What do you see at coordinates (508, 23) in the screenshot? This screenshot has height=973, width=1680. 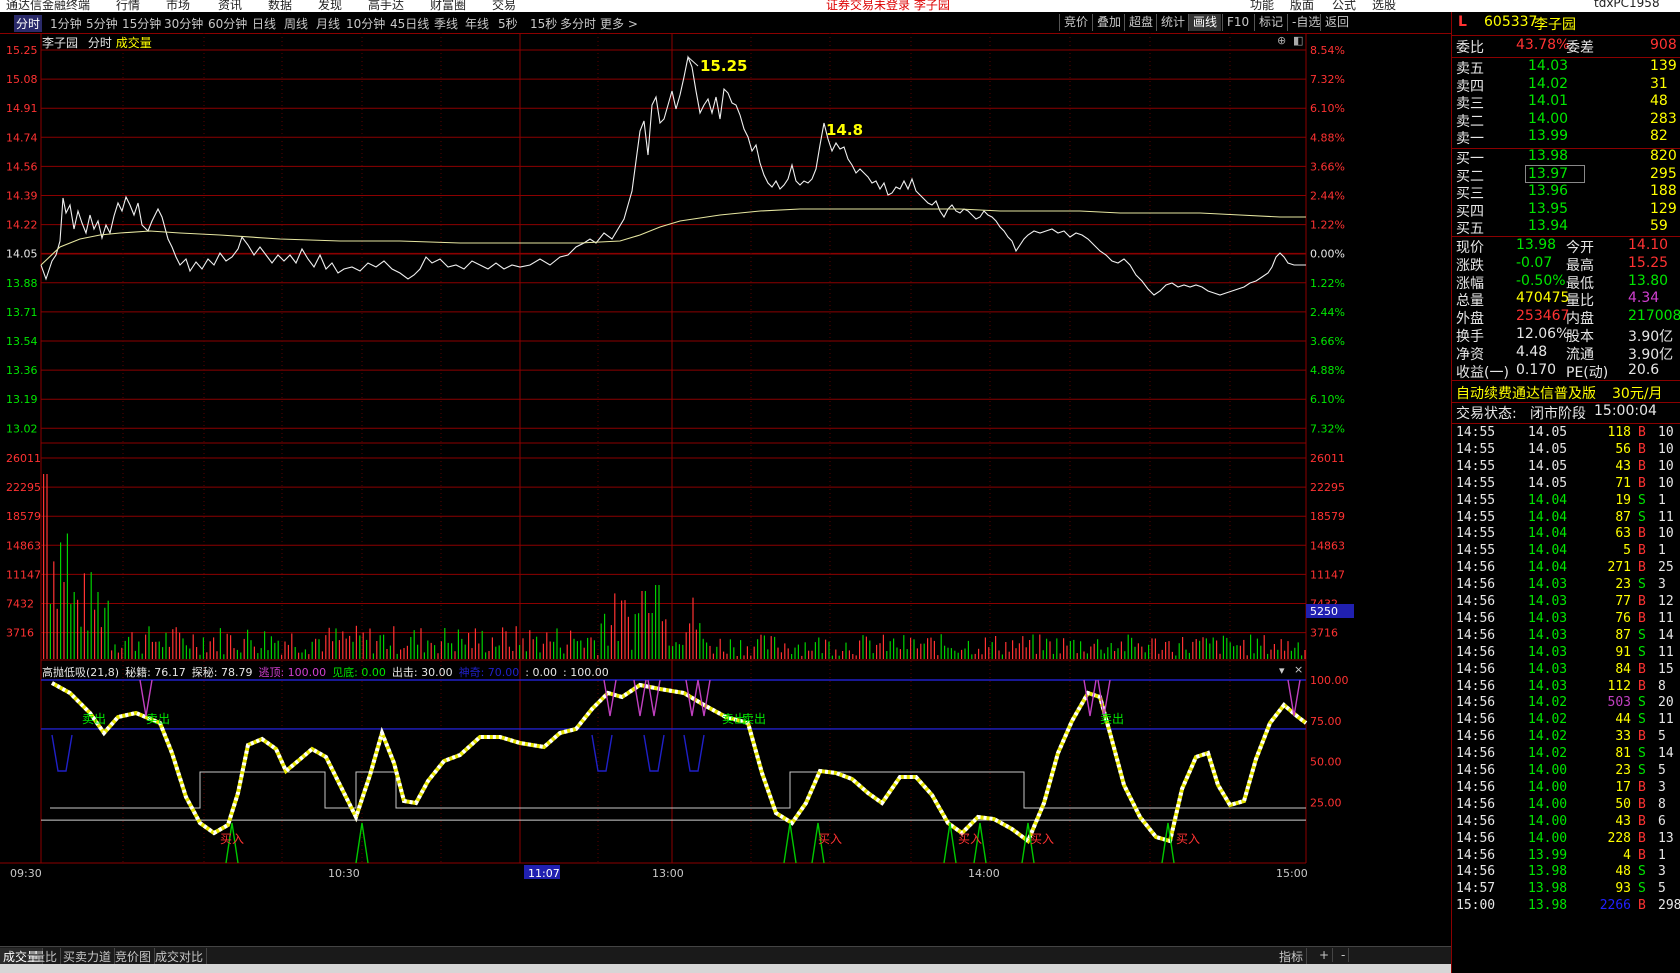 I see `period-tab: 5秒` at bounding box center [508, 23].